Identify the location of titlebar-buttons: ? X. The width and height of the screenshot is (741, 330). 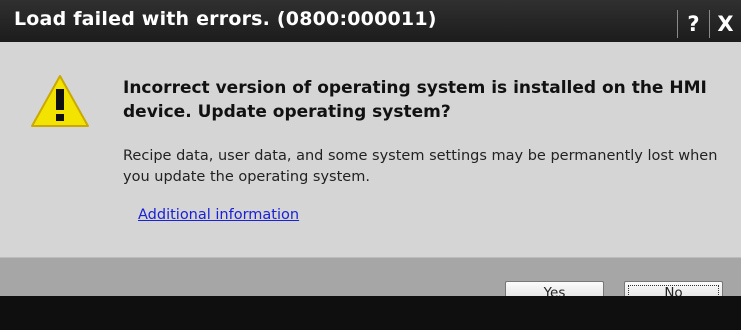
(709, 24).